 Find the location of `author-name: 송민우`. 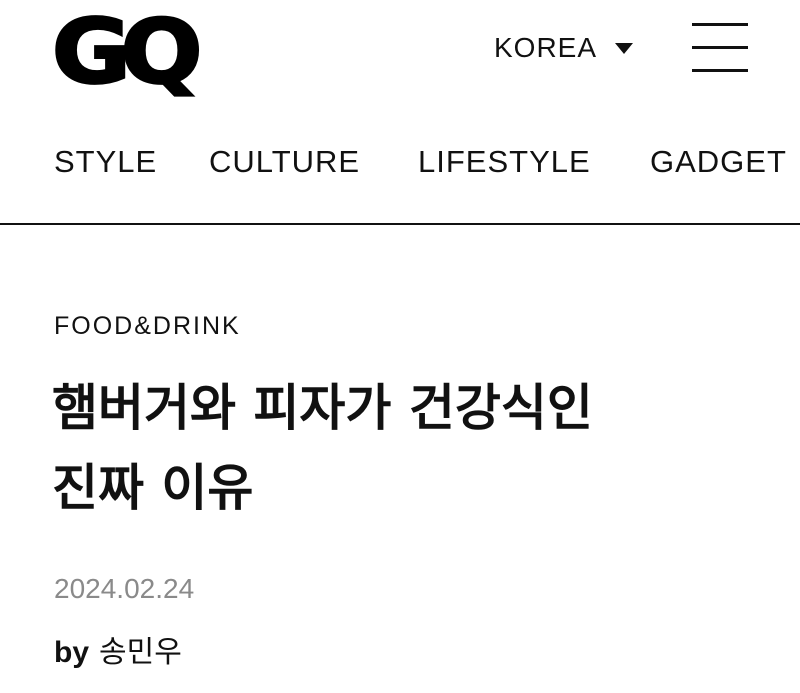

author-name: 송민우 is located at coordinates (140, 652).